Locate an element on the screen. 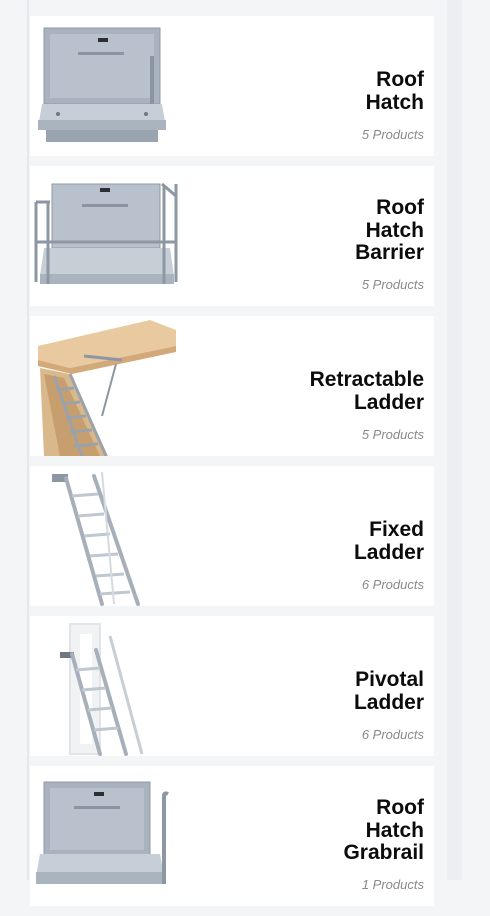  pivotal-ladder-image is located at coordinates (110, 686).